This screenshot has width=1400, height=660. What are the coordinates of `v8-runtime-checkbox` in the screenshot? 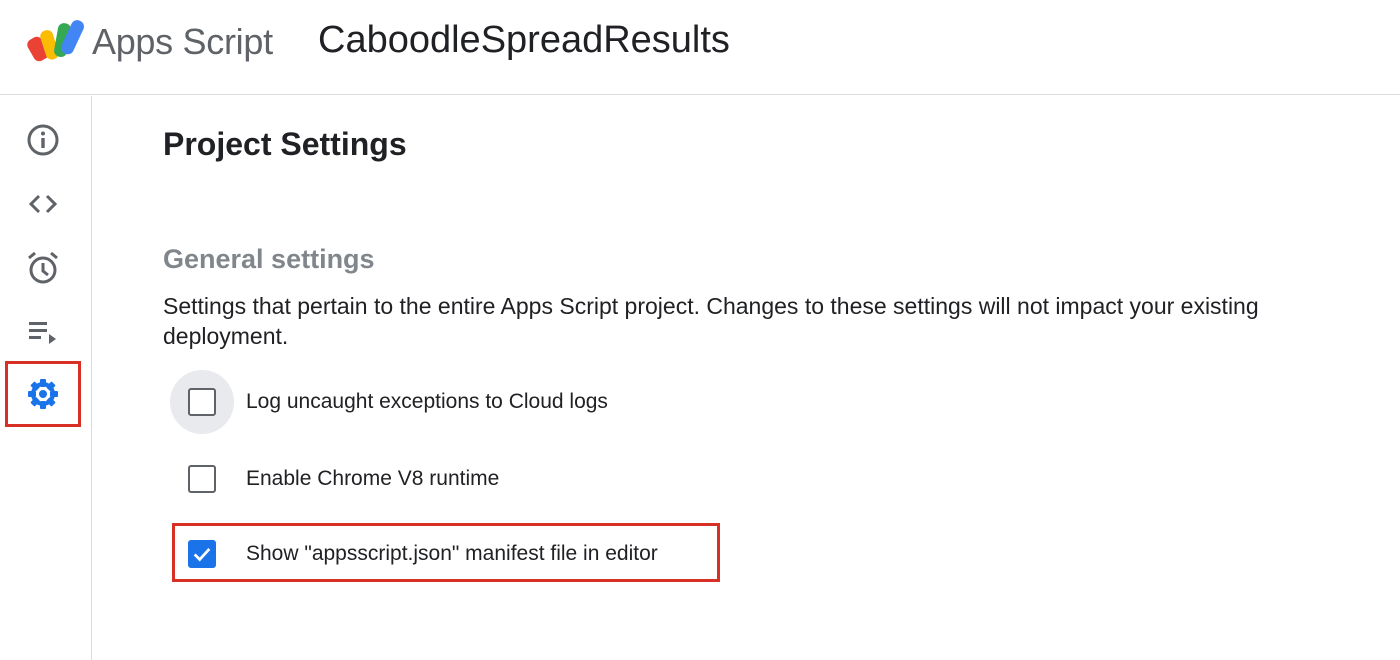 It's located at (202, 479).